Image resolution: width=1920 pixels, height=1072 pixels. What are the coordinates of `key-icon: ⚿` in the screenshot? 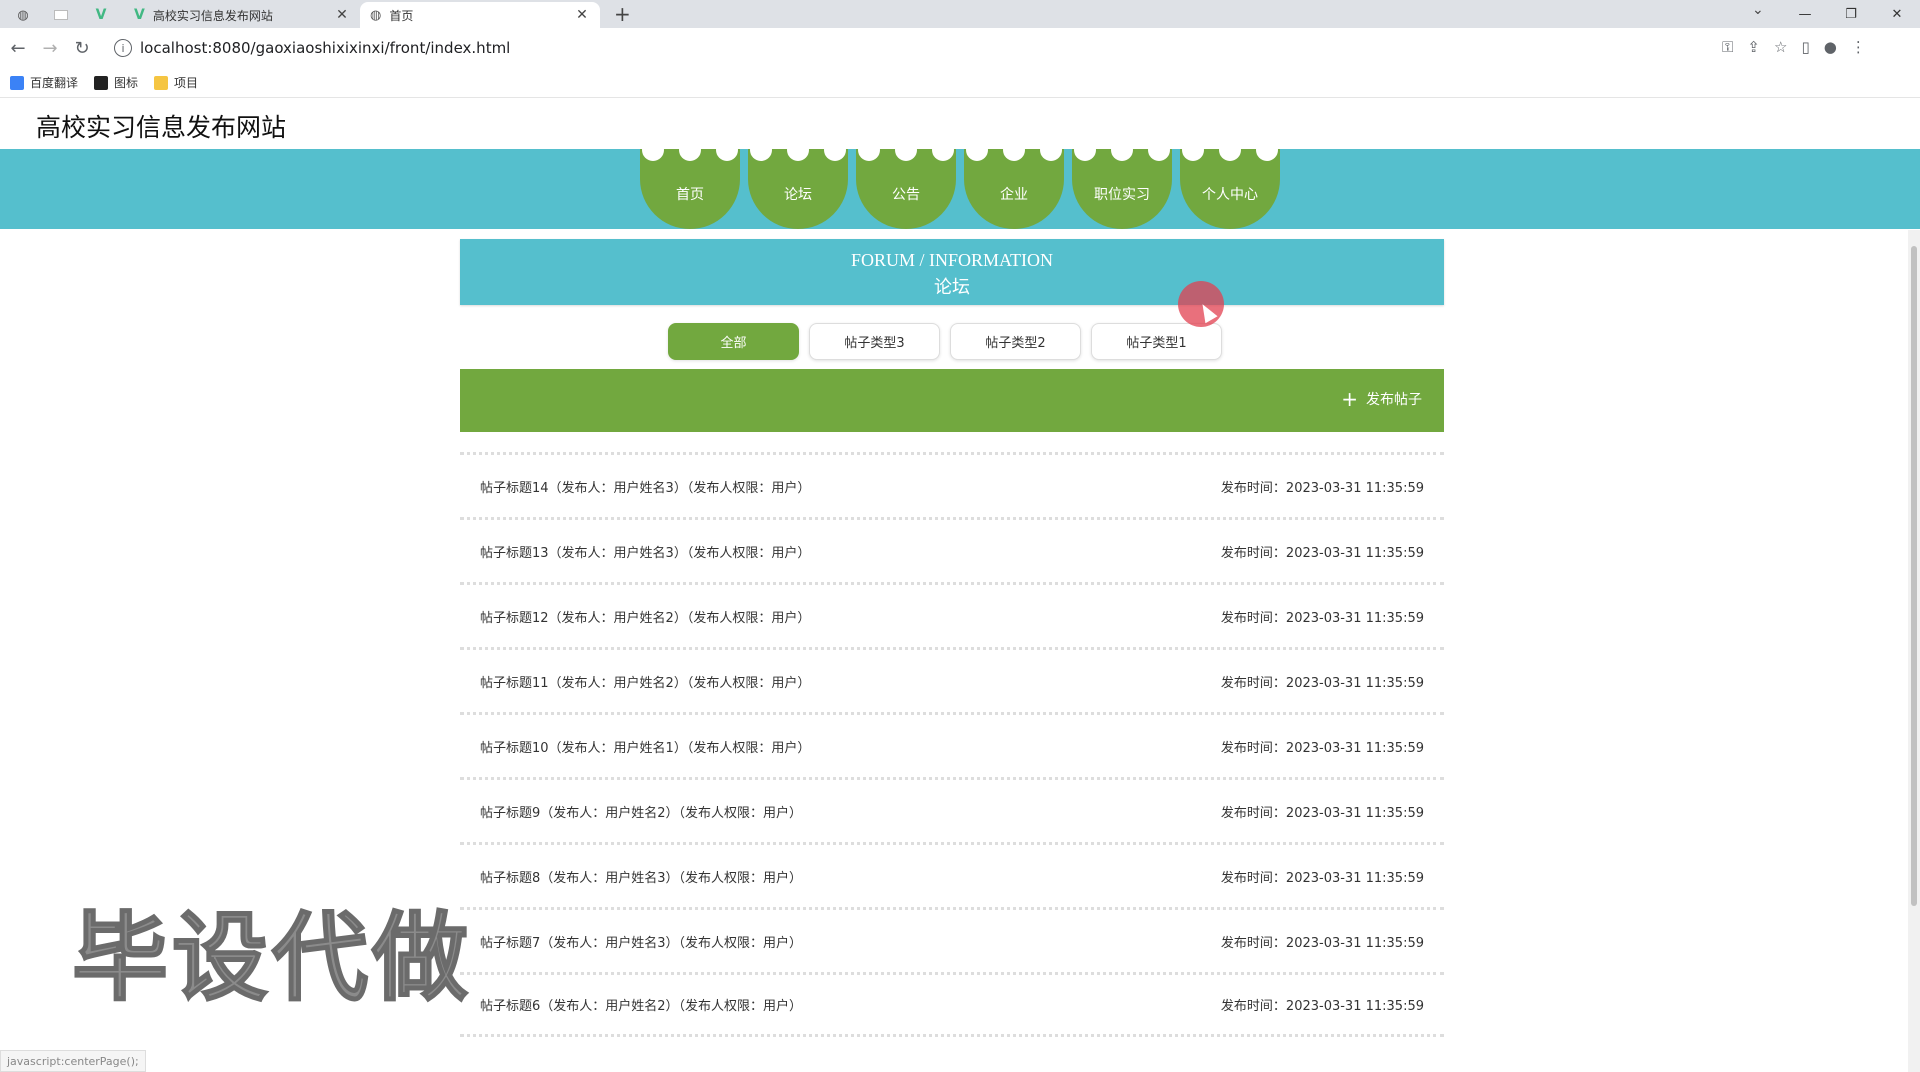 It's located at (1727, 47).